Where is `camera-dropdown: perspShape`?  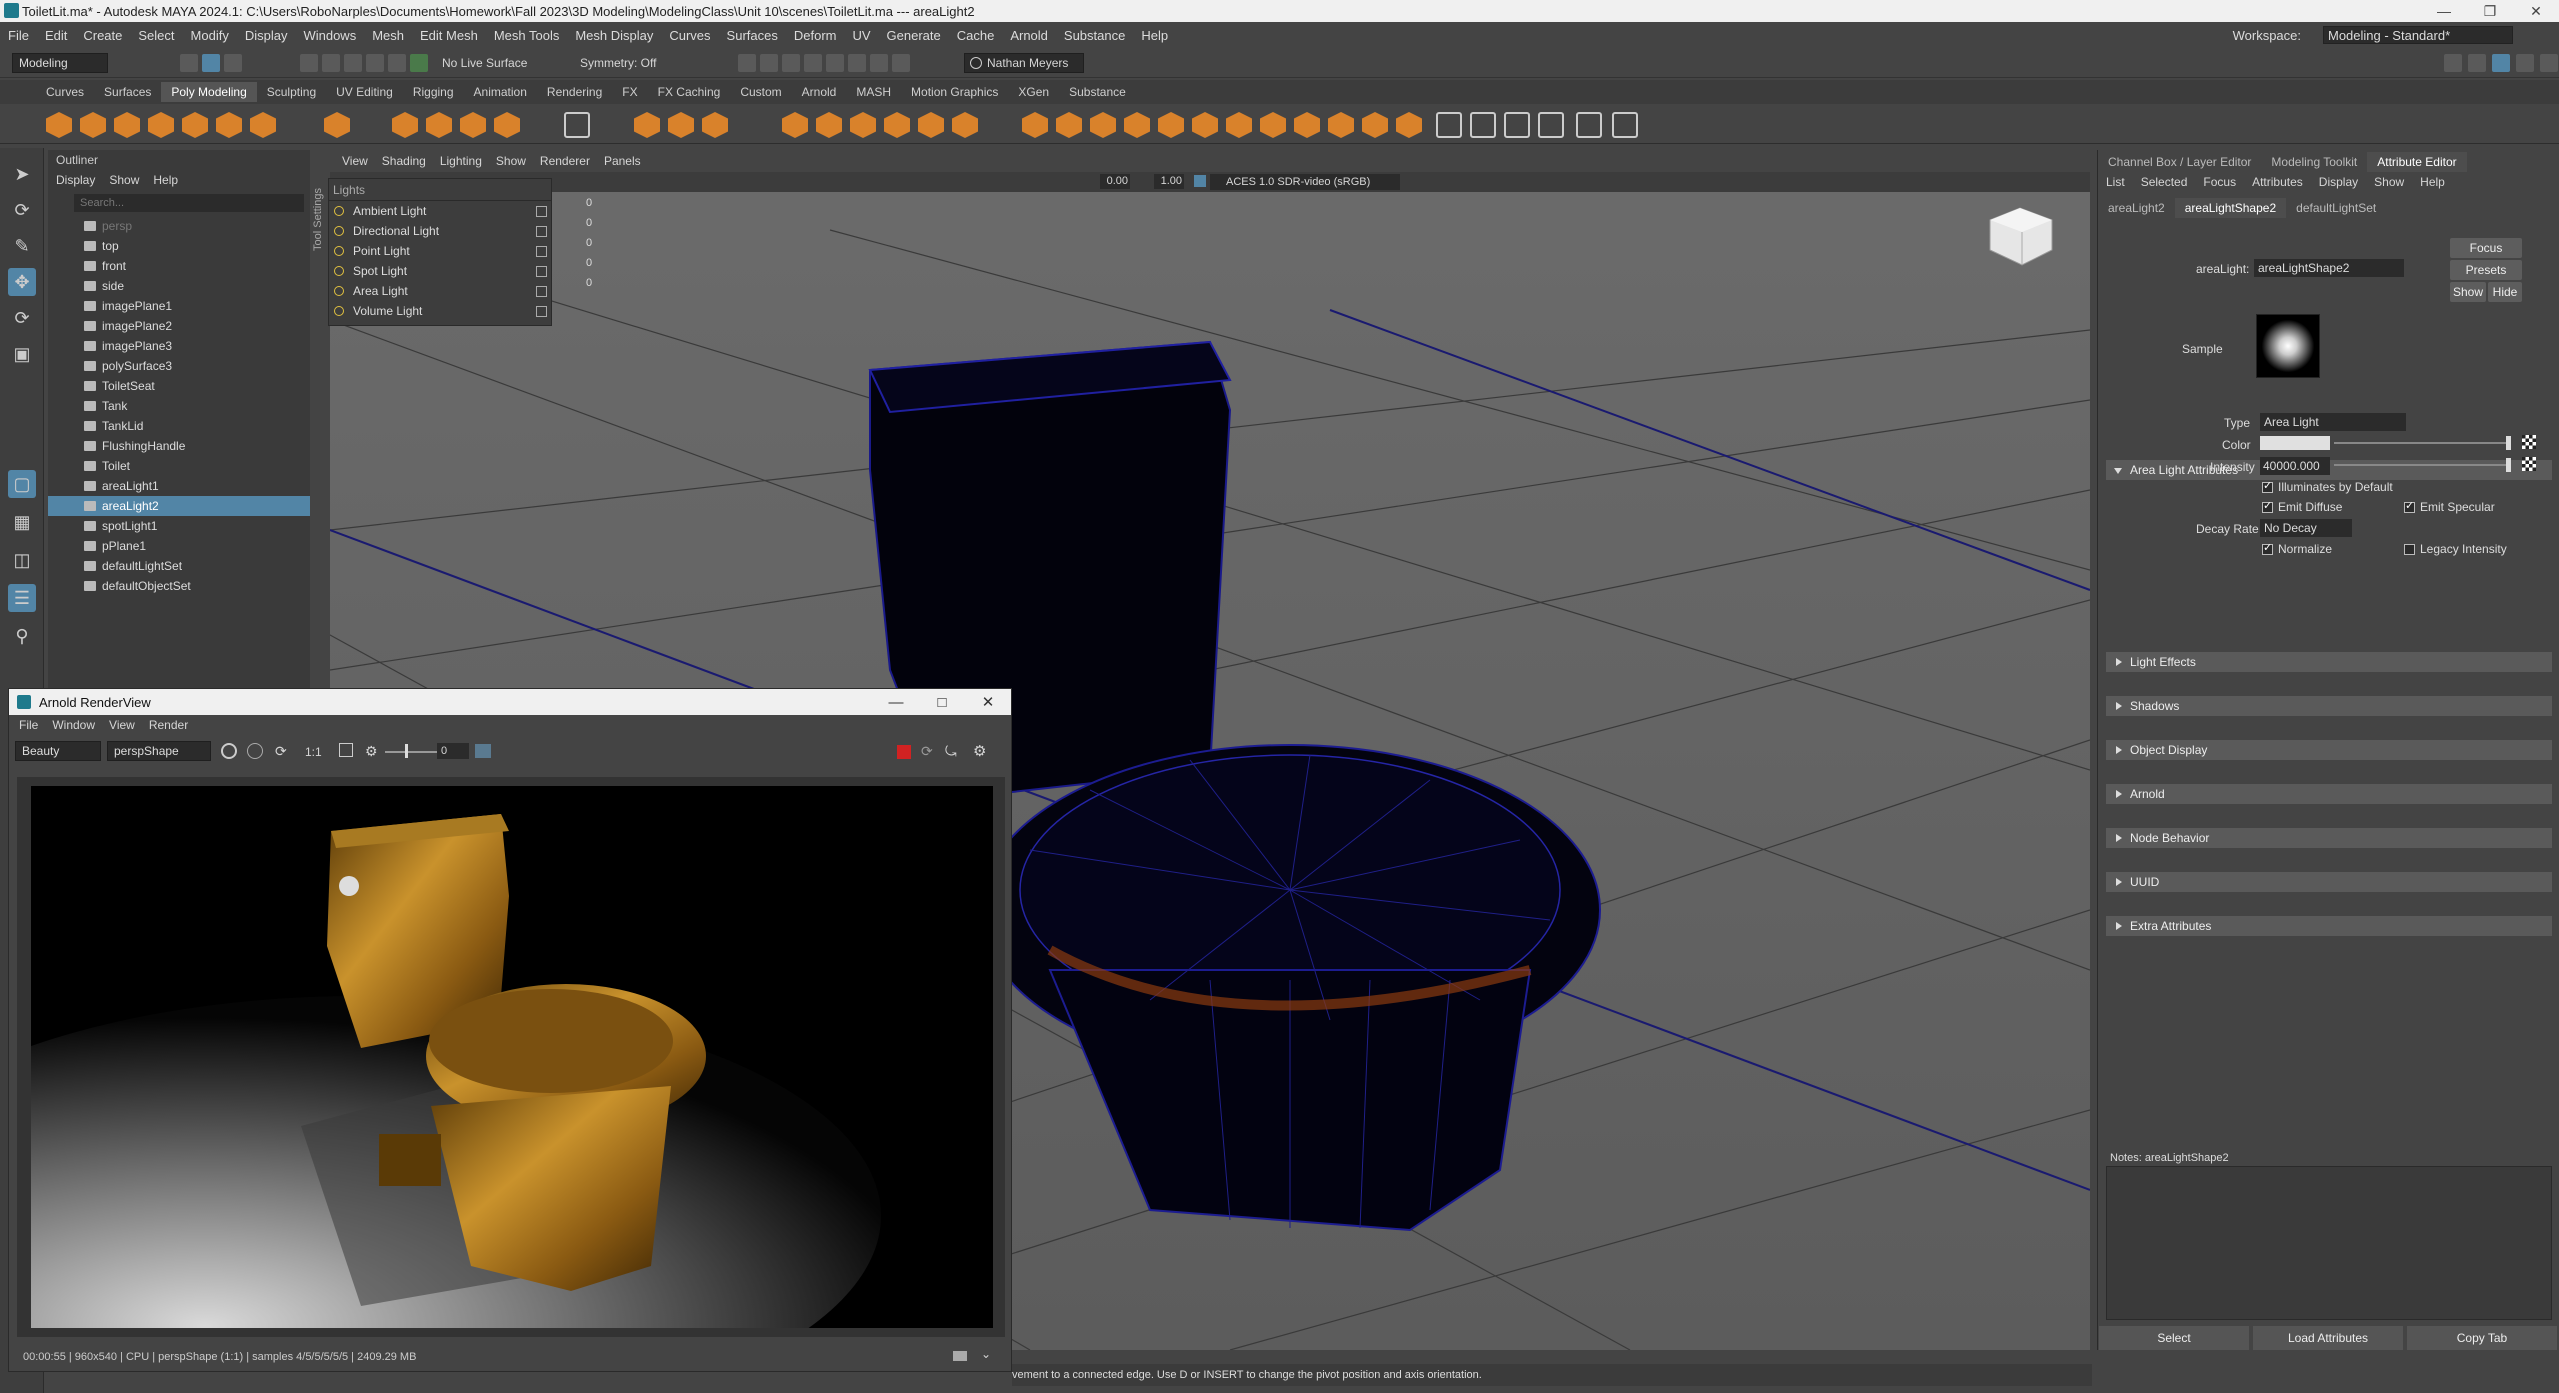 camera-dropdown: perspShape is located at coordinates (159, 751).